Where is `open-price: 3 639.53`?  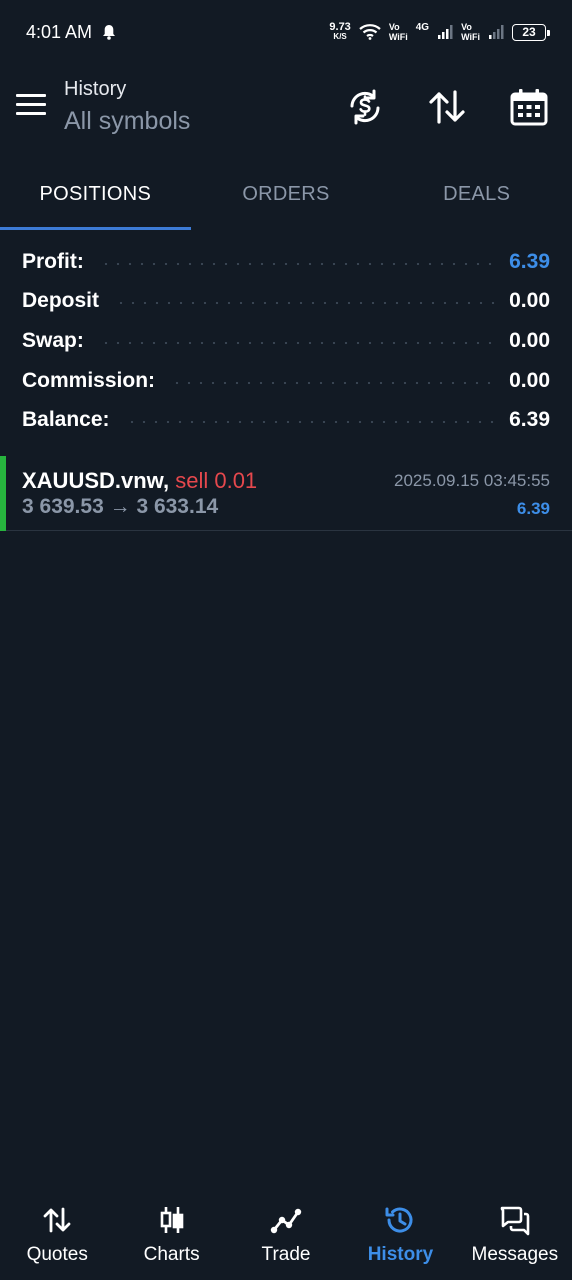
open-price: 3 639.53 is located at coordinates (63, 506).